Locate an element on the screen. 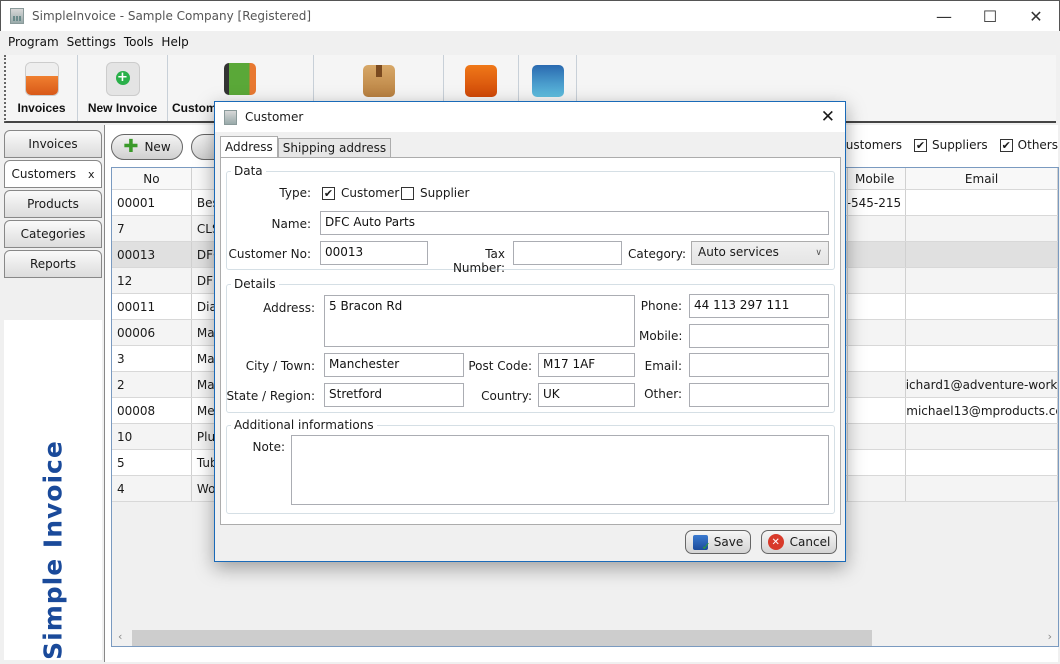 The image size is (1060, 664). cancel-button: ✕ Cancel is located at coordinates (799, 542).